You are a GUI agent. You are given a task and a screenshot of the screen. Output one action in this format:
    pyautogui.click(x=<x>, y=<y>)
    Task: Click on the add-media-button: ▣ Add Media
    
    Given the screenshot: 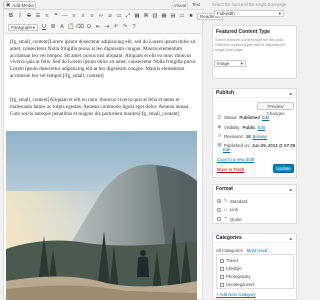 What is the action you would take?
    pyautogui.click(x=19, y=5)
    